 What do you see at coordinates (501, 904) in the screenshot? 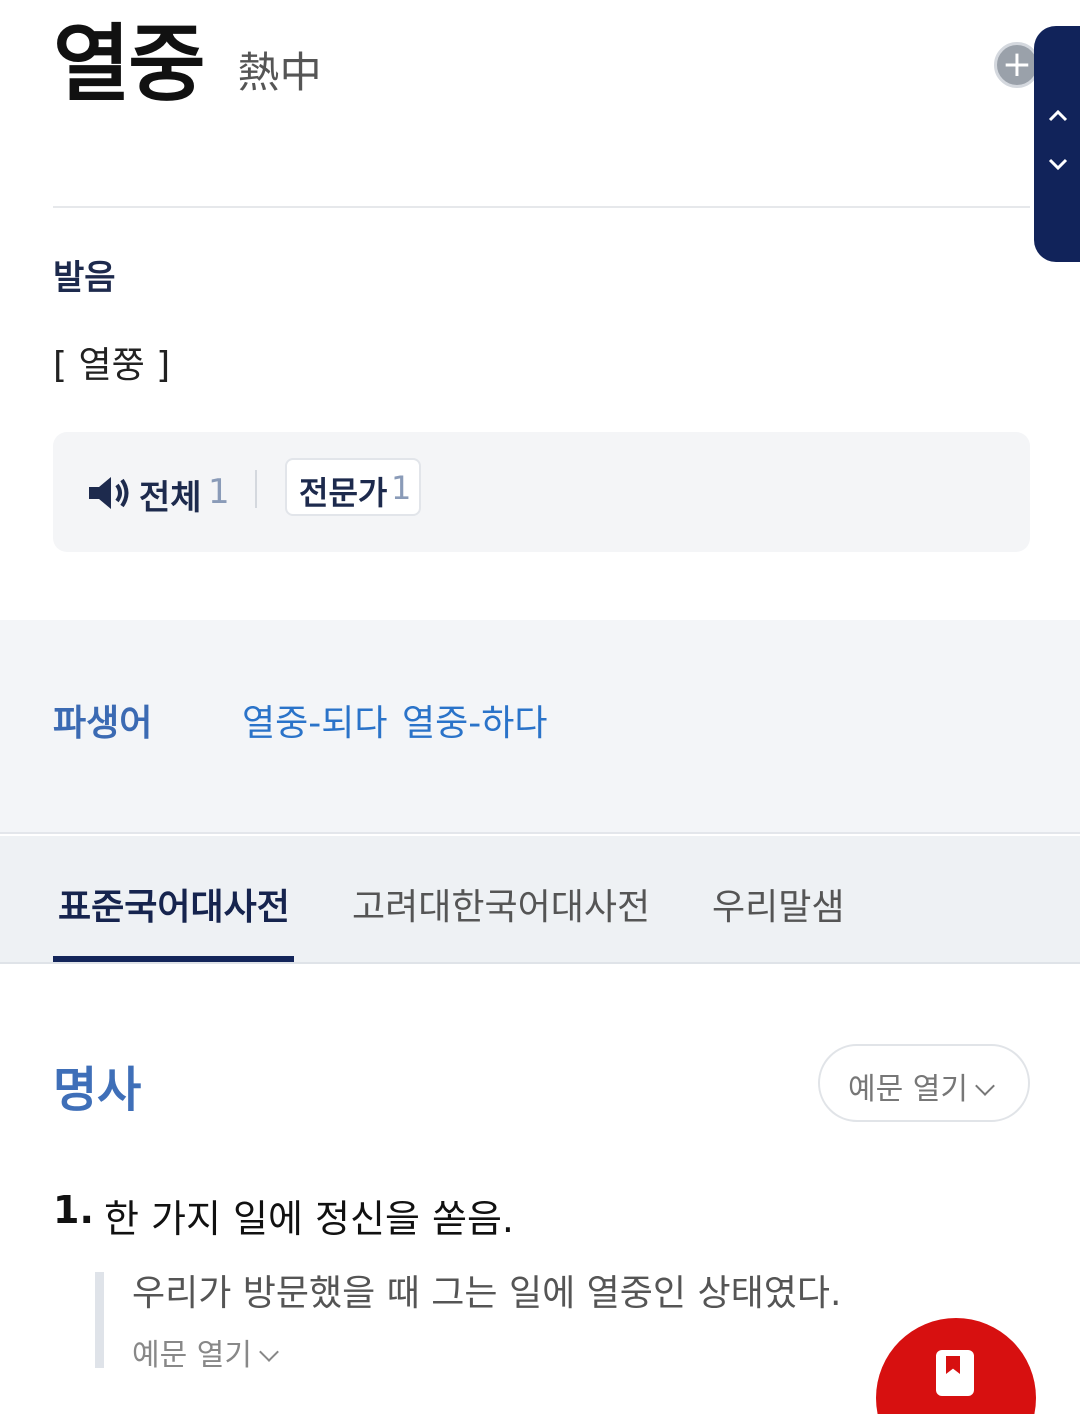
I see `tab-korea-univ-dictionary: 고려대한국어대사전` at bounding box center [501, 904].